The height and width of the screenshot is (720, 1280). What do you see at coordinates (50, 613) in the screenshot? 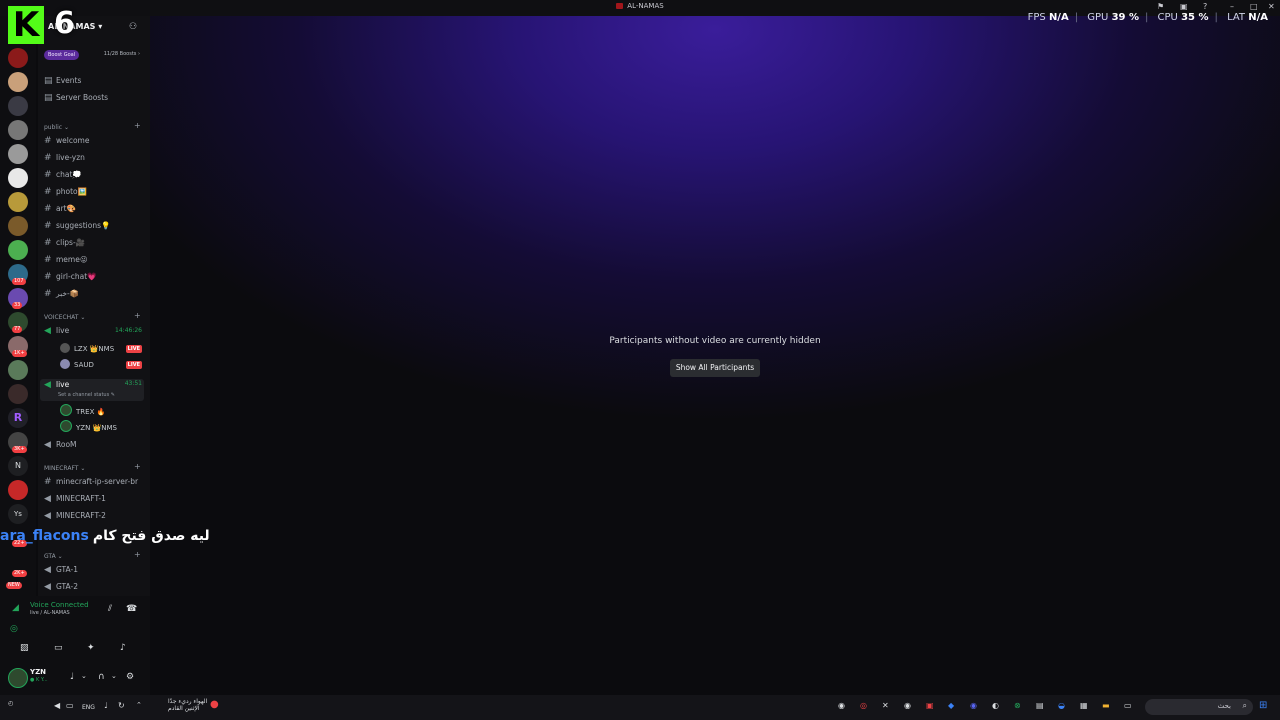
I see `voice-channel-path: live / AL-NAMAS` at bounding box center [50, 613].